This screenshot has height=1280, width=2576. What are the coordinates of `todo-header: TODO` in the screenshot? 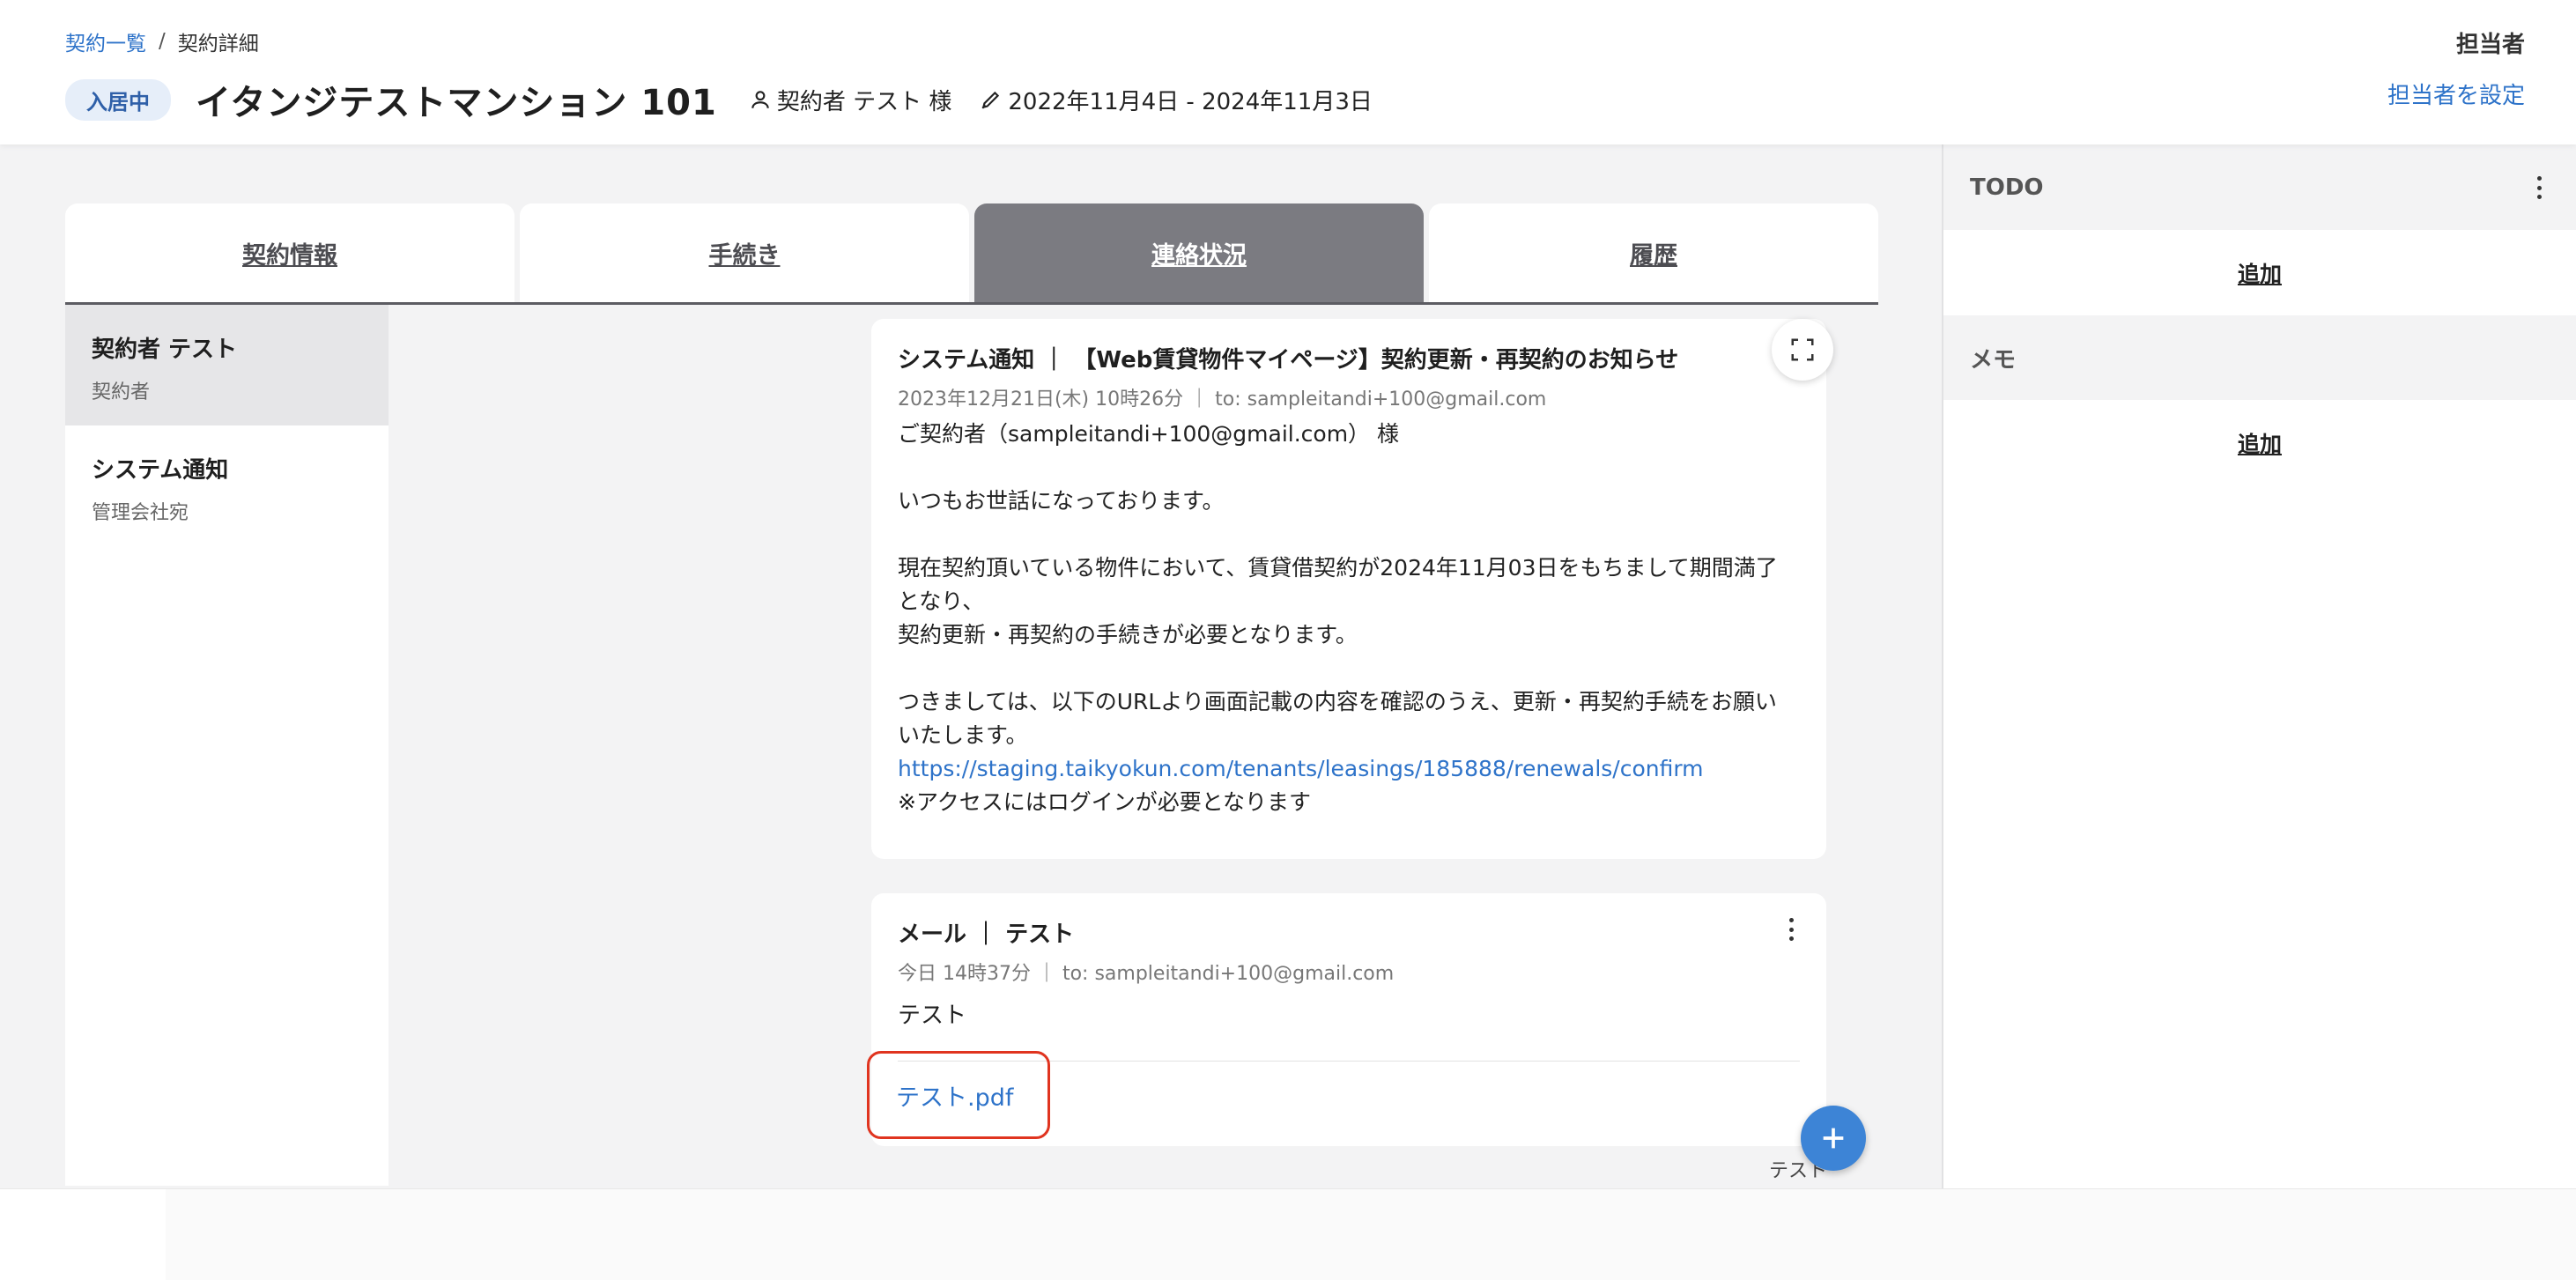 It's located at (2260, 187).